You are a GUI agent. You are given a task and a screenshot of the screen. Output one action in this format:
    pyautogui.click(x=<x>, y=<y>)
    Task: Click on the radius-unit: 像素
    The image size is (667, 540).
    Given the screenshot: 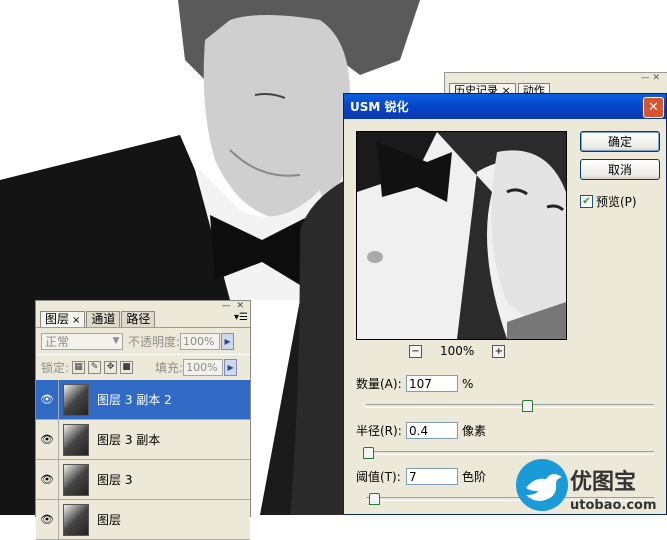 What is the action you would take?
    pyautogui.click(x=474, y=431)
    